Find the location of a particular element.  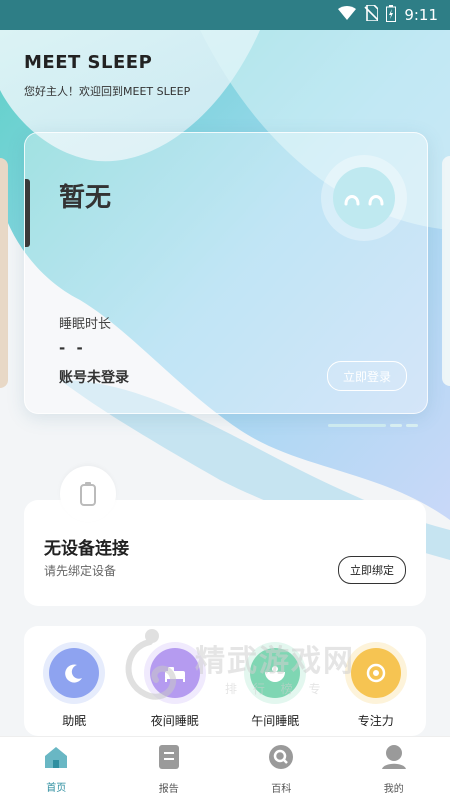

feature-shortcuts: 助眠 夜间睡眠 午间睡眠 专注力 is located at coordinates (225, 681).